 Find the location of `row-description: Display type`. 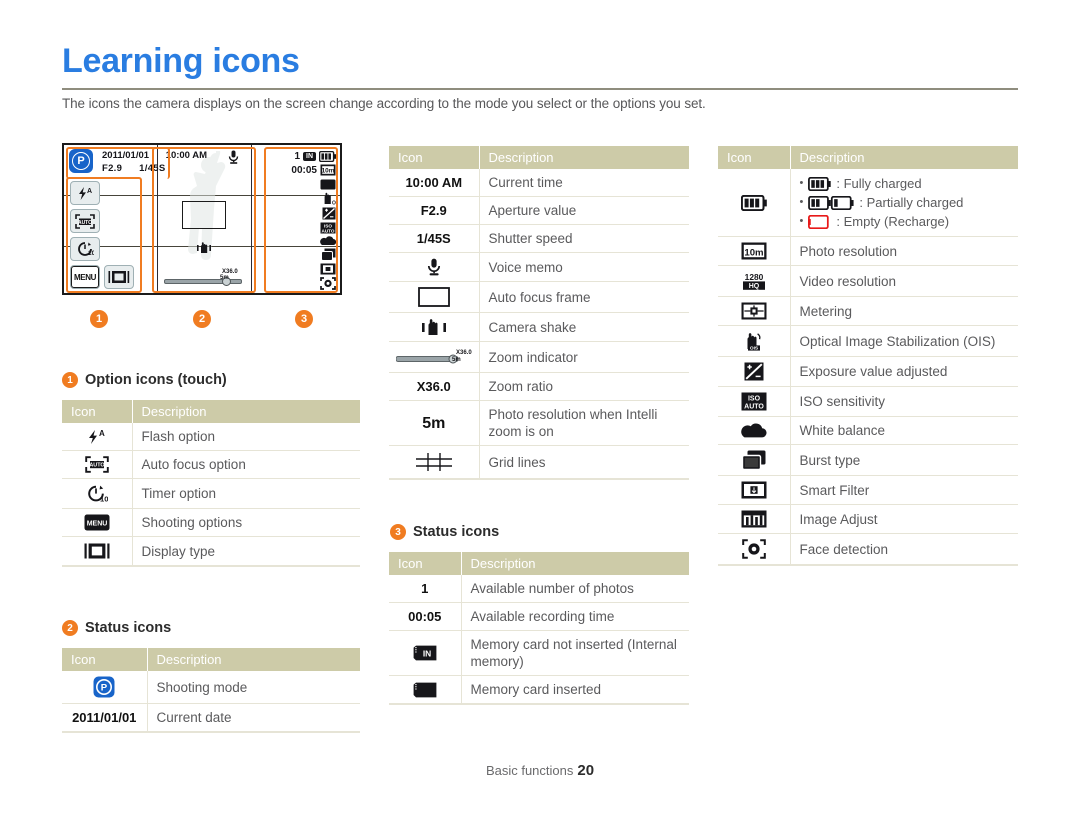

row-description: Display type is located at coordinates (246, 551).